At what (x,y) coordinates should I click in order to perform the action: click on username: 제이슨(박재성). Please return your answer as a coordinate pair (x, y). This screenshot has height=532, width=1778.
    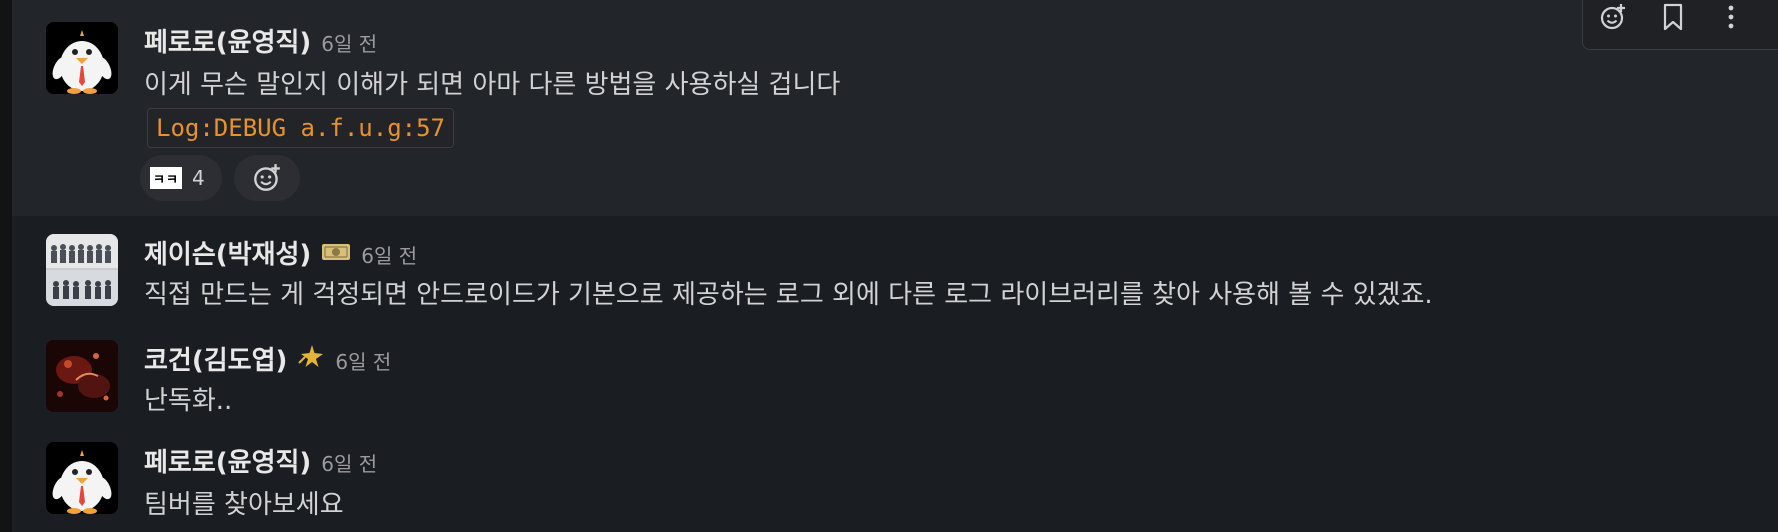
    Looking at the image, I should click on (227, 252).